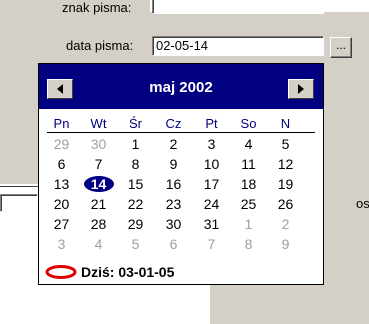  What do you see at coordinates (61, 224) in the screenshot?
I see `day-cell: 27` at bounding box center [61, 224].